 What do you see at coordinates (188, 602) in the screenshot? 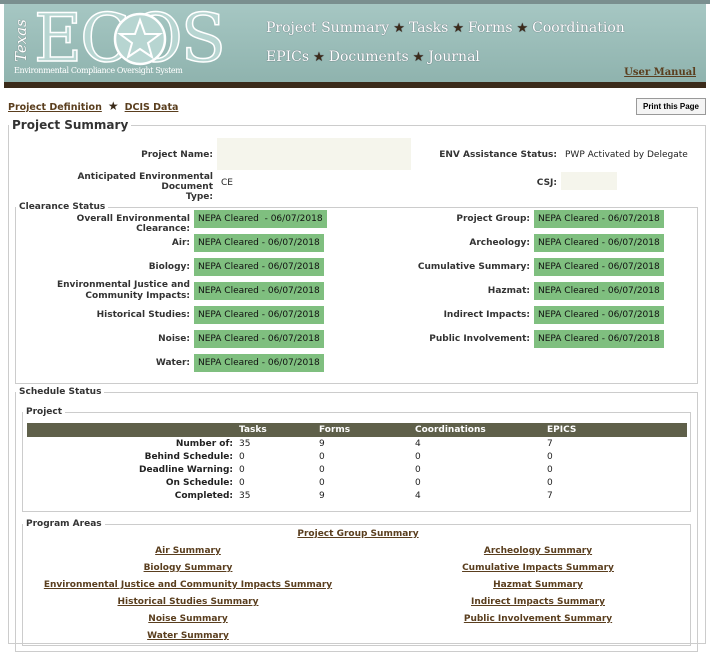
I see `historical-studies-summary-link: Historical Studies Summary` at bounding box center [188, 602].